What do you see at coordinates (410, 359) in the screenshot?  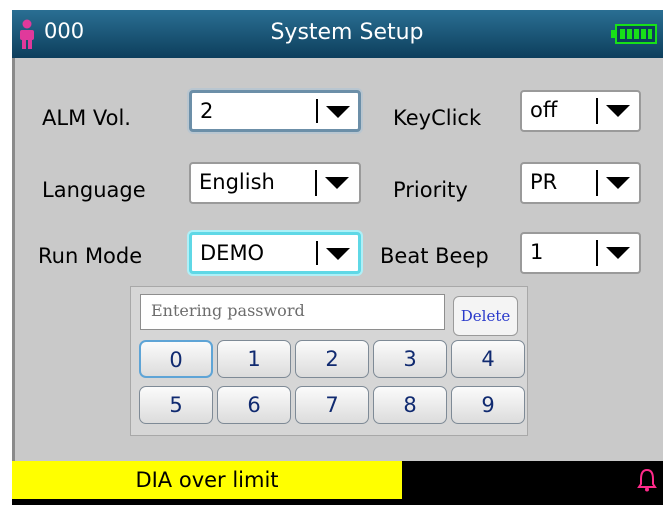 I see `key-3: 3` at bounding box center [410, 359].